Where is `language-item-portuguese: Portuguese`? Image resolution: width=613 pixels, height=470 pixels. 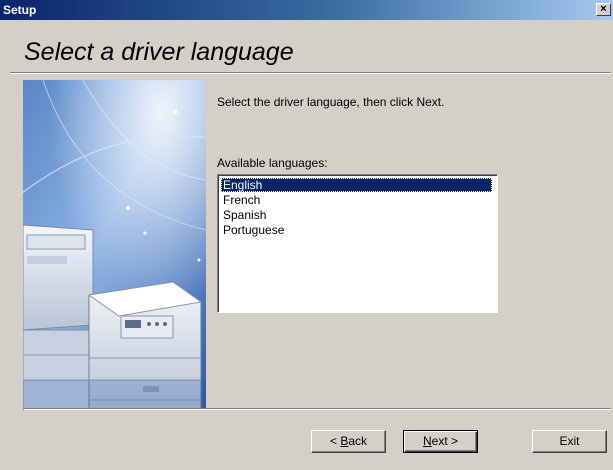 language-item-portuguese: Portuguese is located at coordinates (253, 230).